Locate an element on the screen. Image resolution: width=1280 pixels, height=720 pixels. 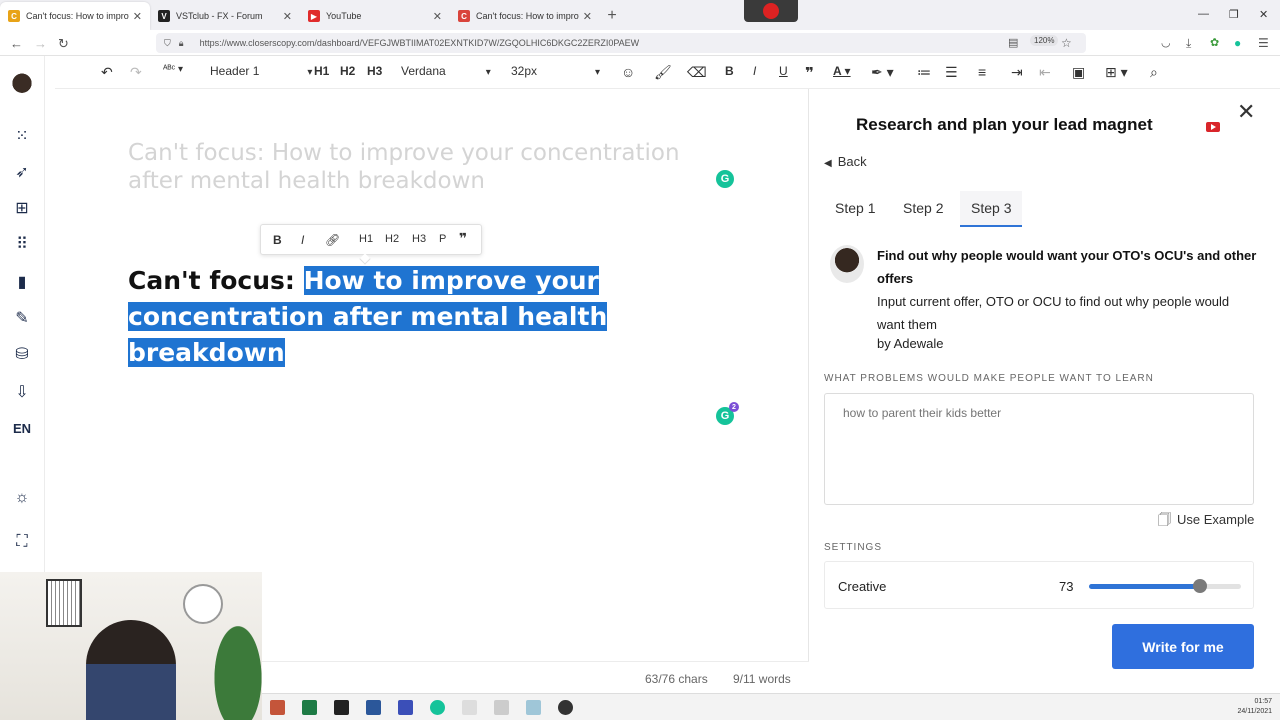
float-italic-button: I is located at coordinates (302, 240).